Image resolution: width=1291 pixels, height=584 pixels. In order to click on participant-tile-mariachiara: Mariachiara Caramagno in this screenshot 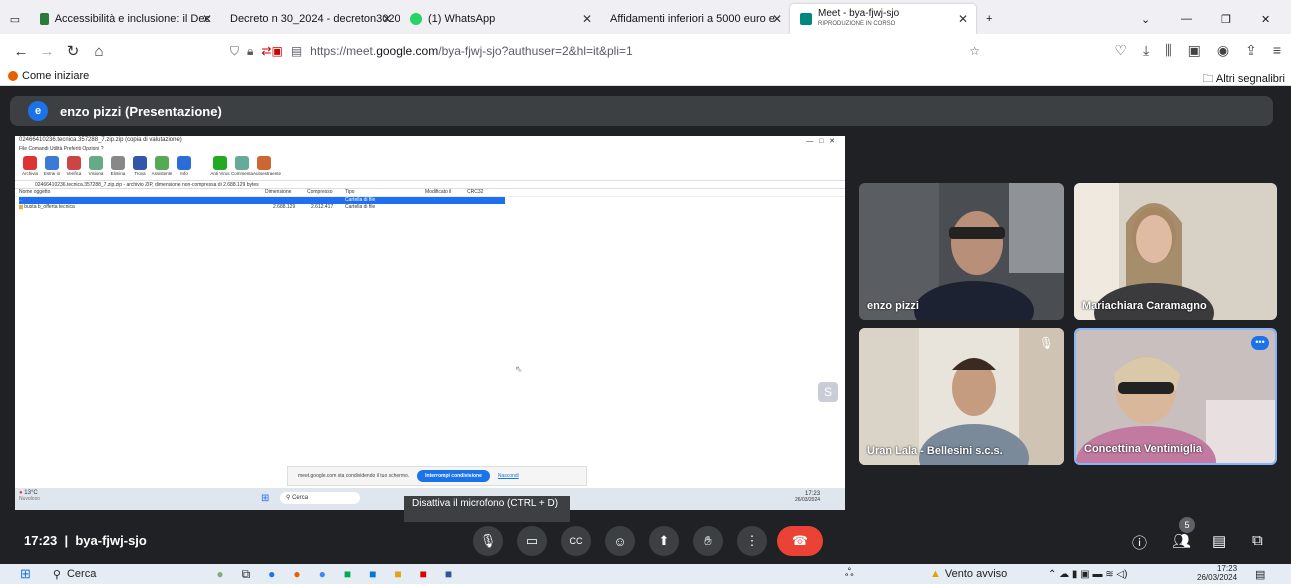, I will do `click(1175, 251)`.